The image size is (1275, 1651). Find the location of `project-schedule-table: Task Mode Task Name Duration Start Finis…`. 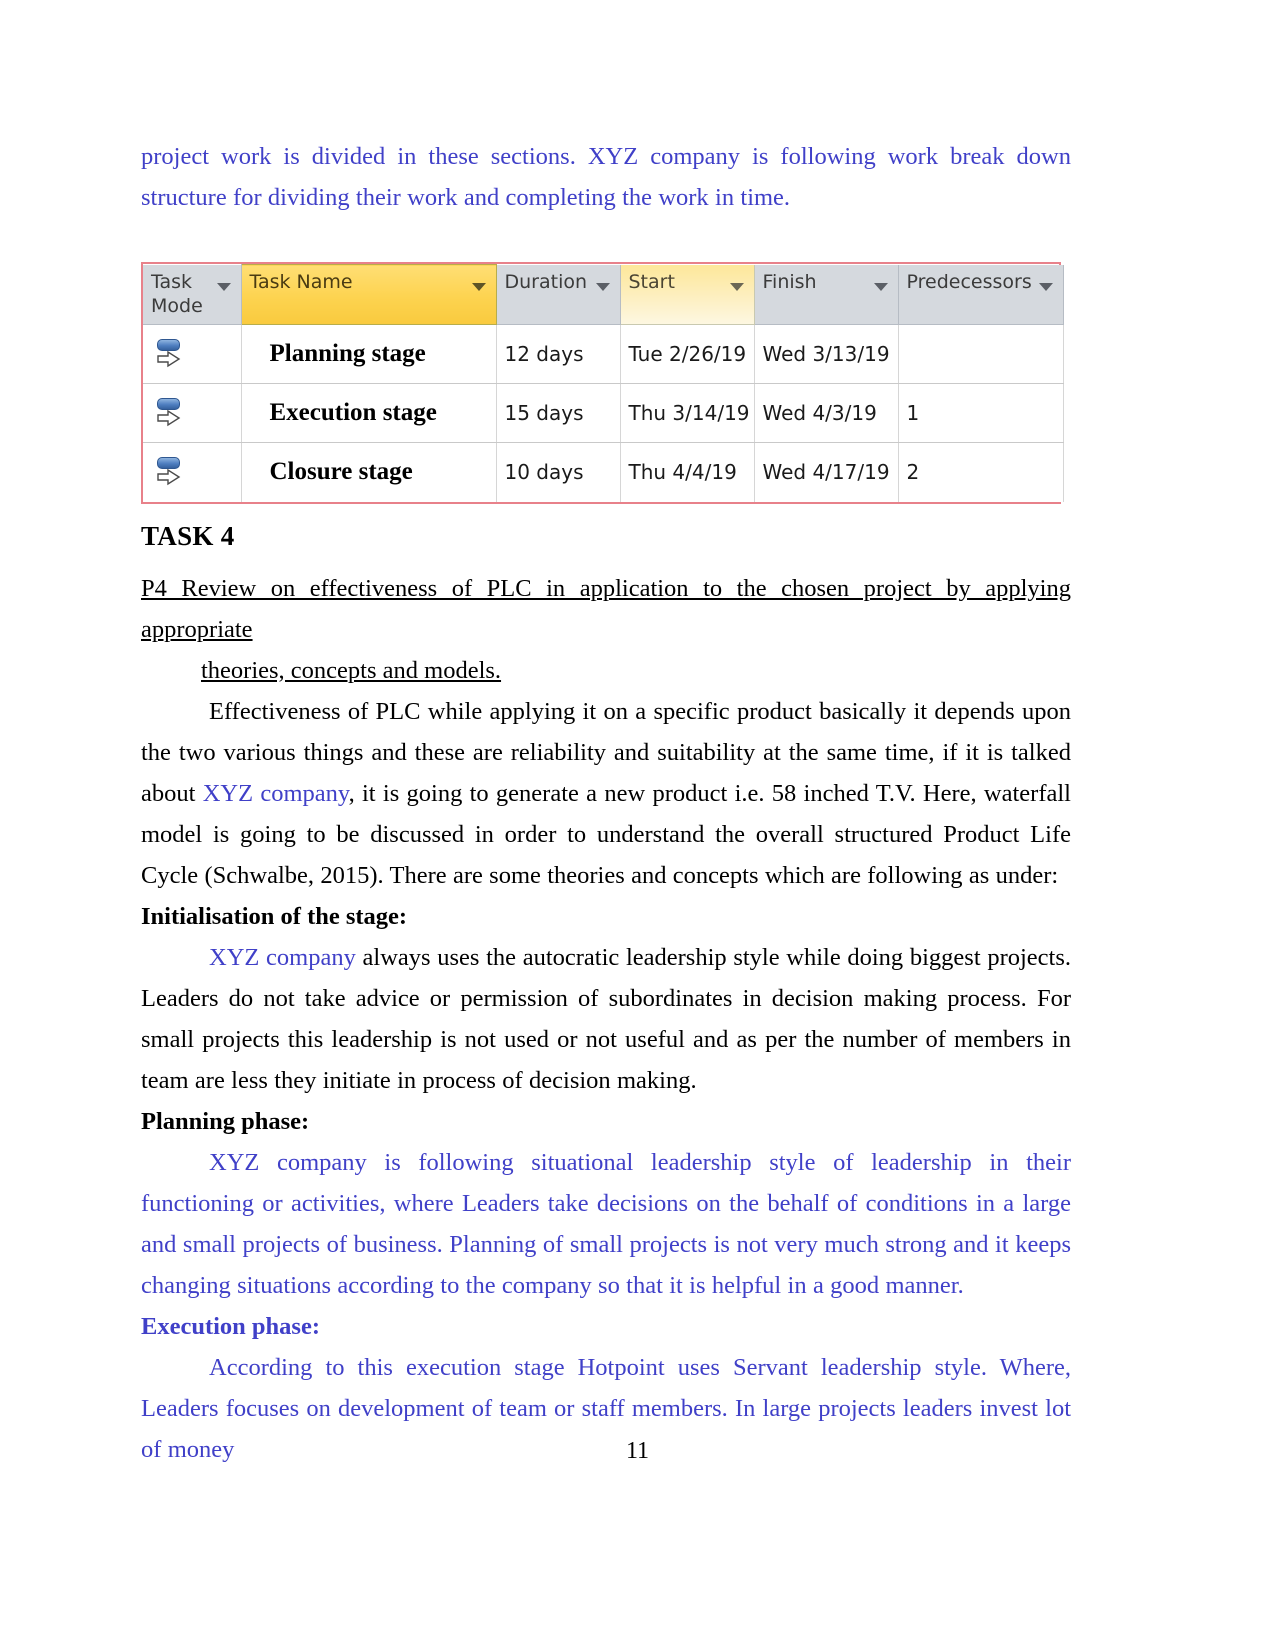

project-schedule-table: Task Mode Task Name Duration Start Finis… is located at coordinates (602, 383).